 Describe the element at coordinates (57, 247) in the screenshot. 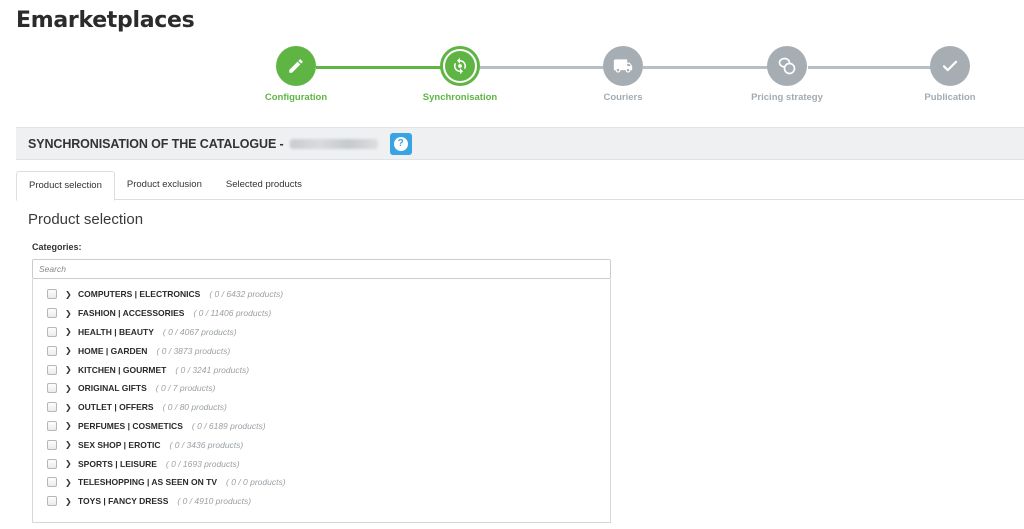

I see `categories-label: Categories:` at that location.